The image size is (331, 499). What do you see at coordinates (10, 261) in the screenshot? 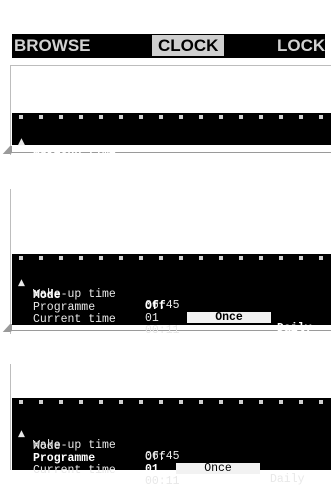
I see `panel2-frame-left` at bounding box center [10, 261].